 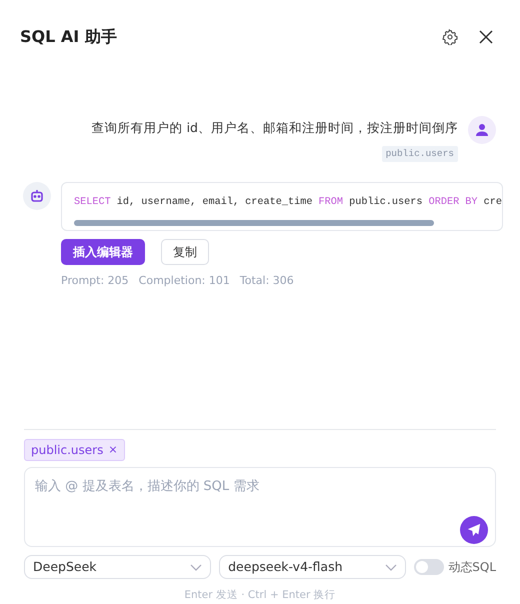 What do you see at coordinates (429, 567) in the screenshot?
I see `toggle-switch` at bounding box center [429, 567].